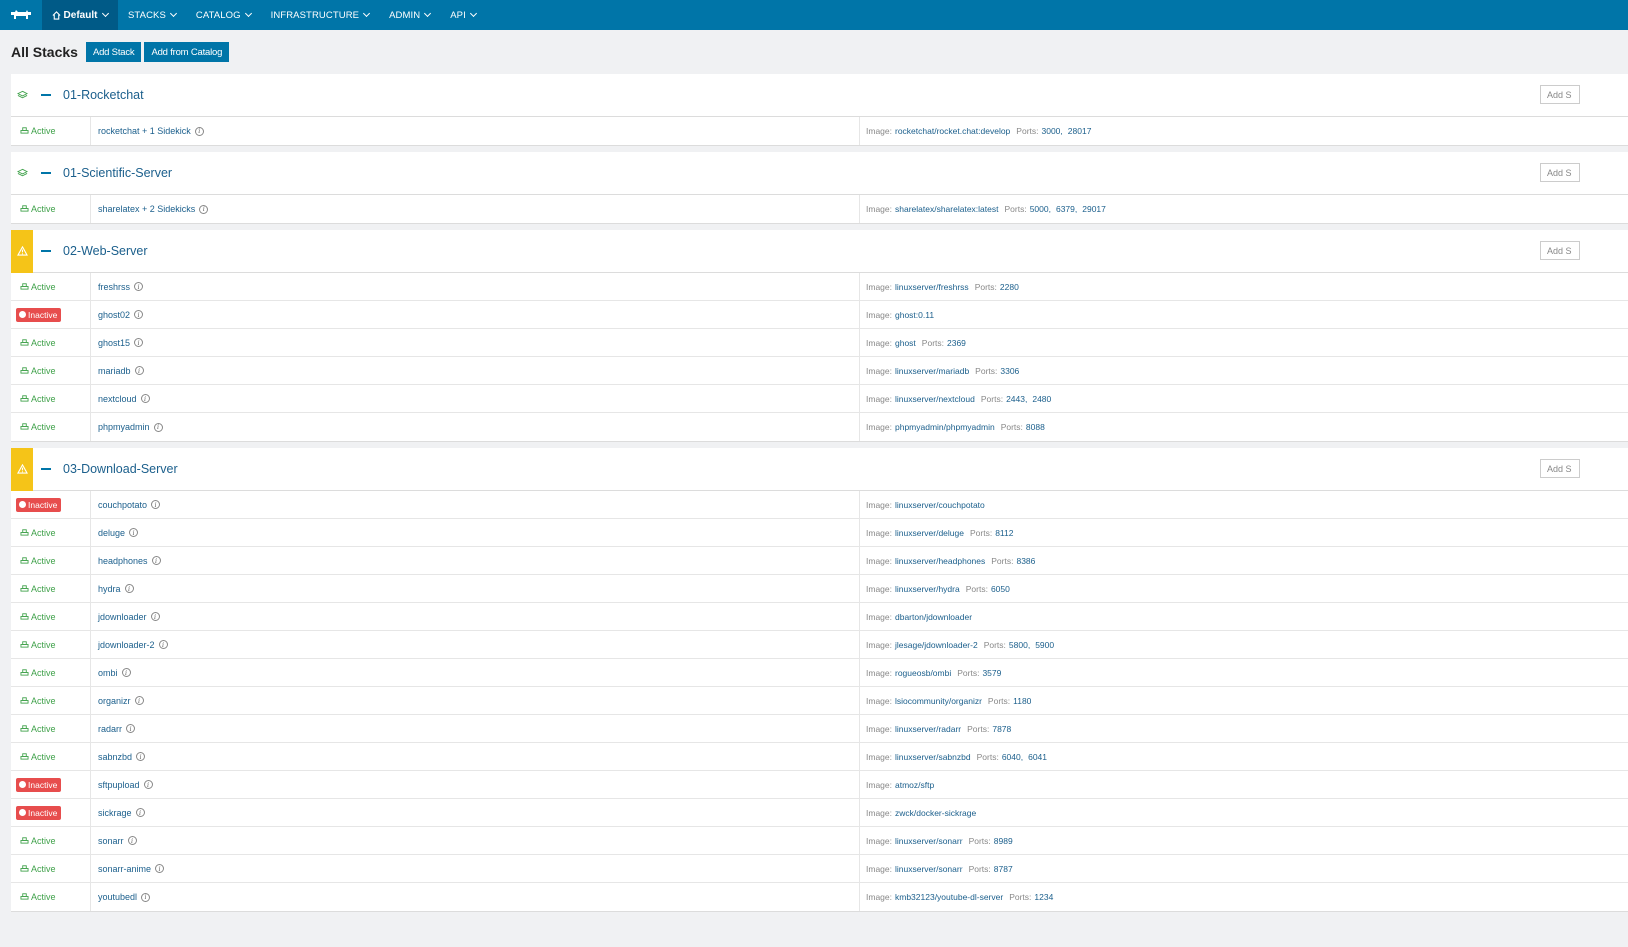  I want to click on stack-name: 01-Scientific-Server, so click(117, 173).